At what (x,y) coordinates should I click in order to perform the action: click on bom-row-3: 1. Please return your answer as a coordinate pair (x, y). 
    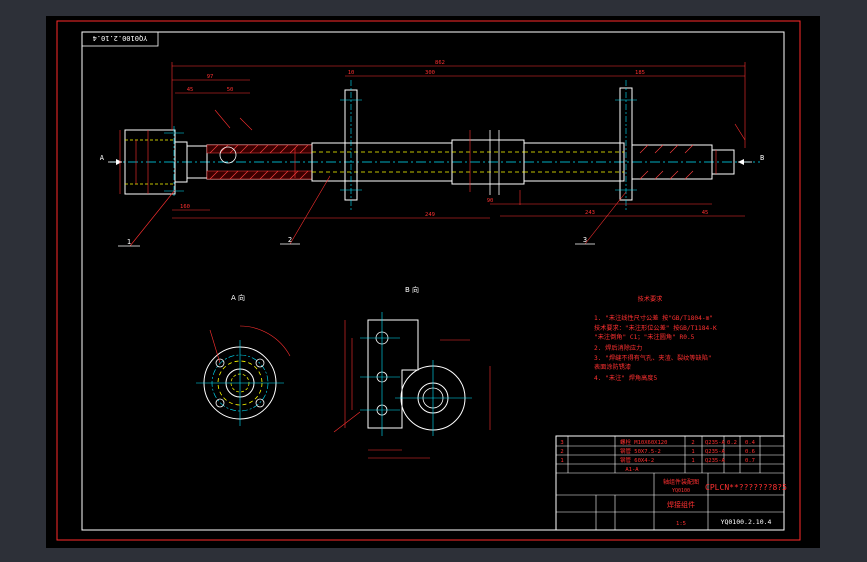
    Looking at the image, I should click on (561, 461).